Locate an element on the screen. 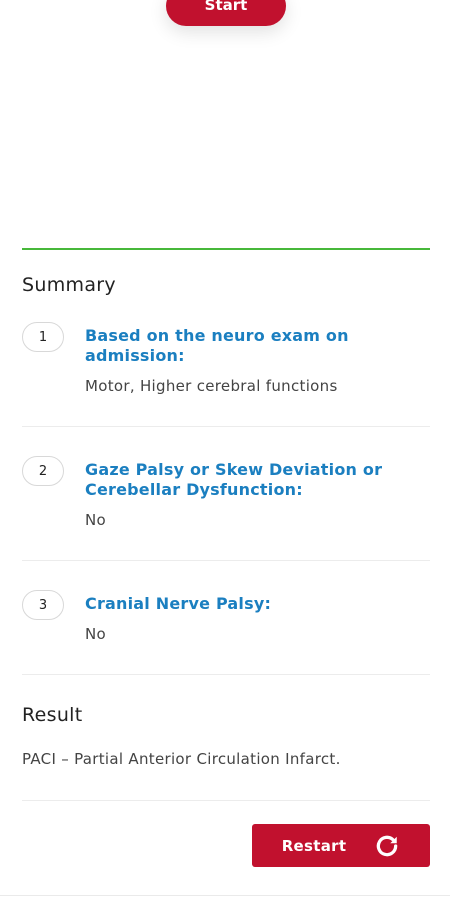 Image resolution: width=450 pixels, height=900 pixels. bottom-divider is located at coordinates (225, 895).